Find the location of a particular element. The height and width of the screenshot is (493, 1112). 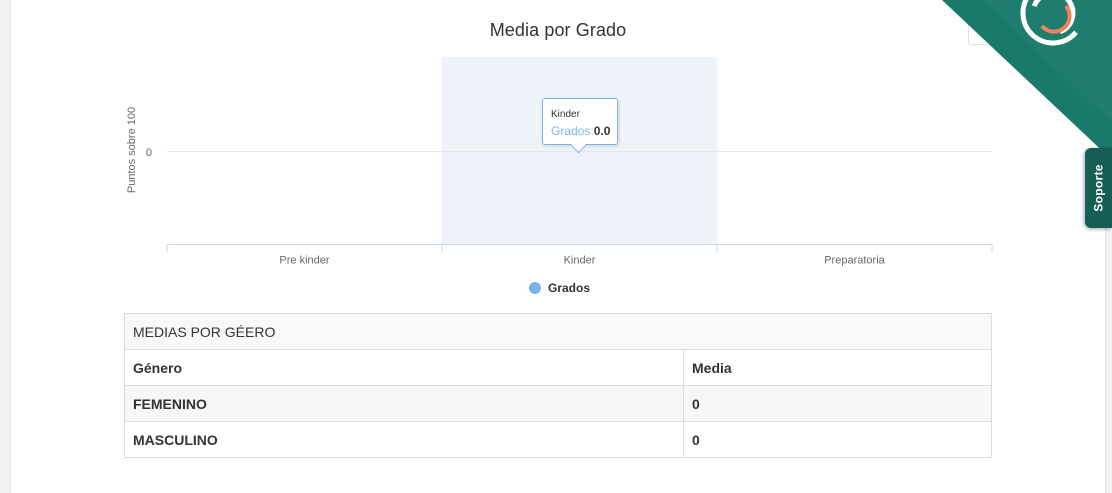

table-row: MASCULINO 0 is located at coordinates (558, 439).